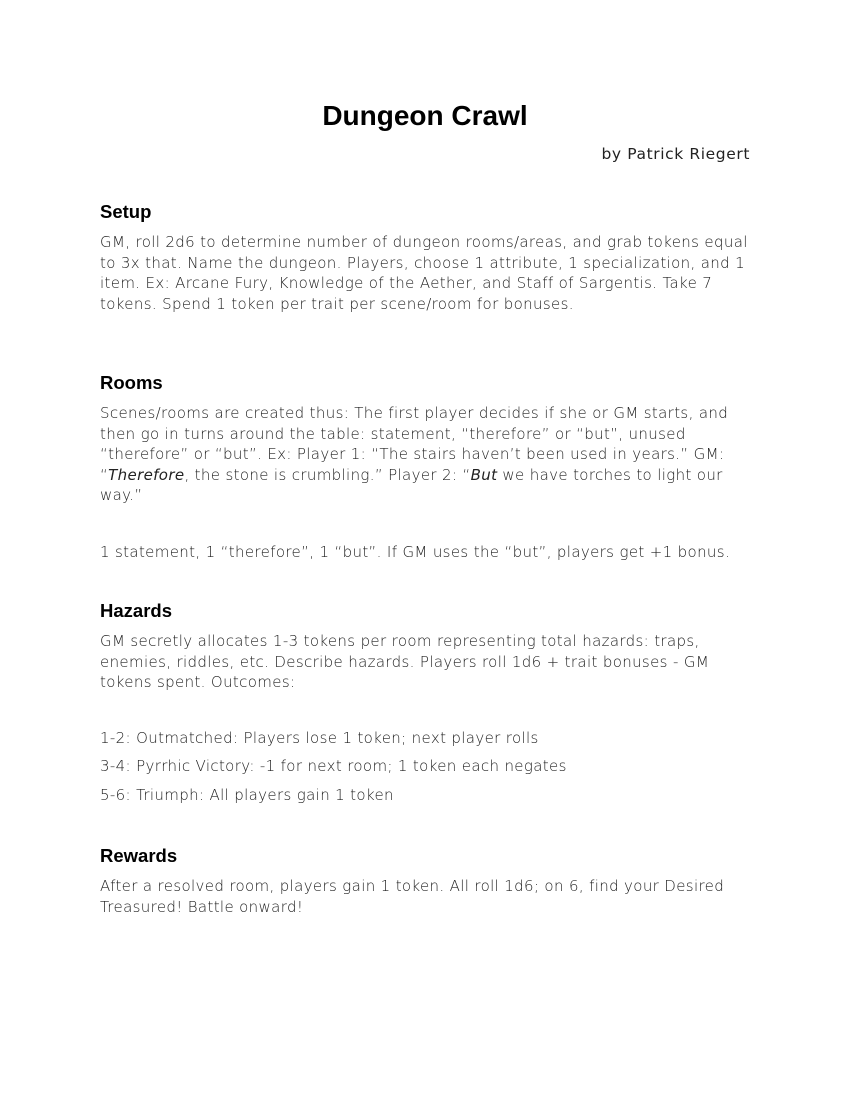 The image size is (850, 1100). I want to click on rooms-text-part2: , the stone is crumbling.” Player 2: “, so click(327, 474).